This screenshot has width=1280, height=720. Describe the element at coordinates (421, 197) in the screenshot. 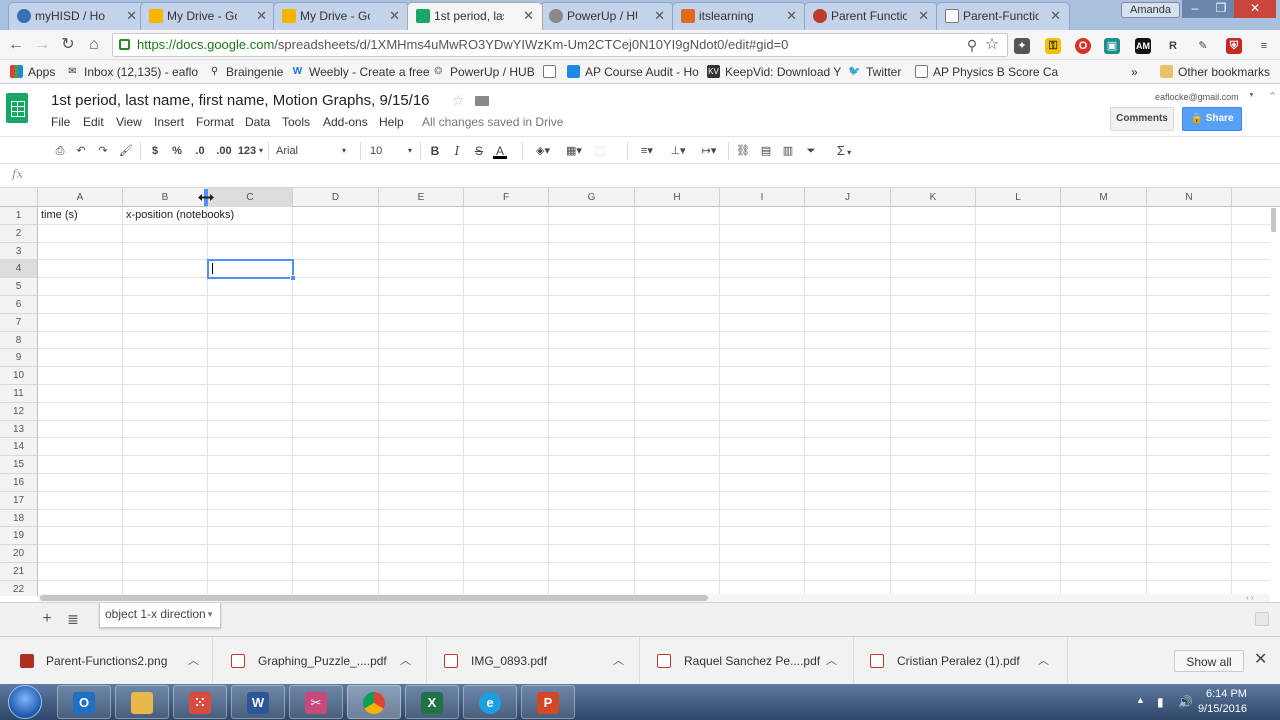

I see `column-header-e: E` at that location.